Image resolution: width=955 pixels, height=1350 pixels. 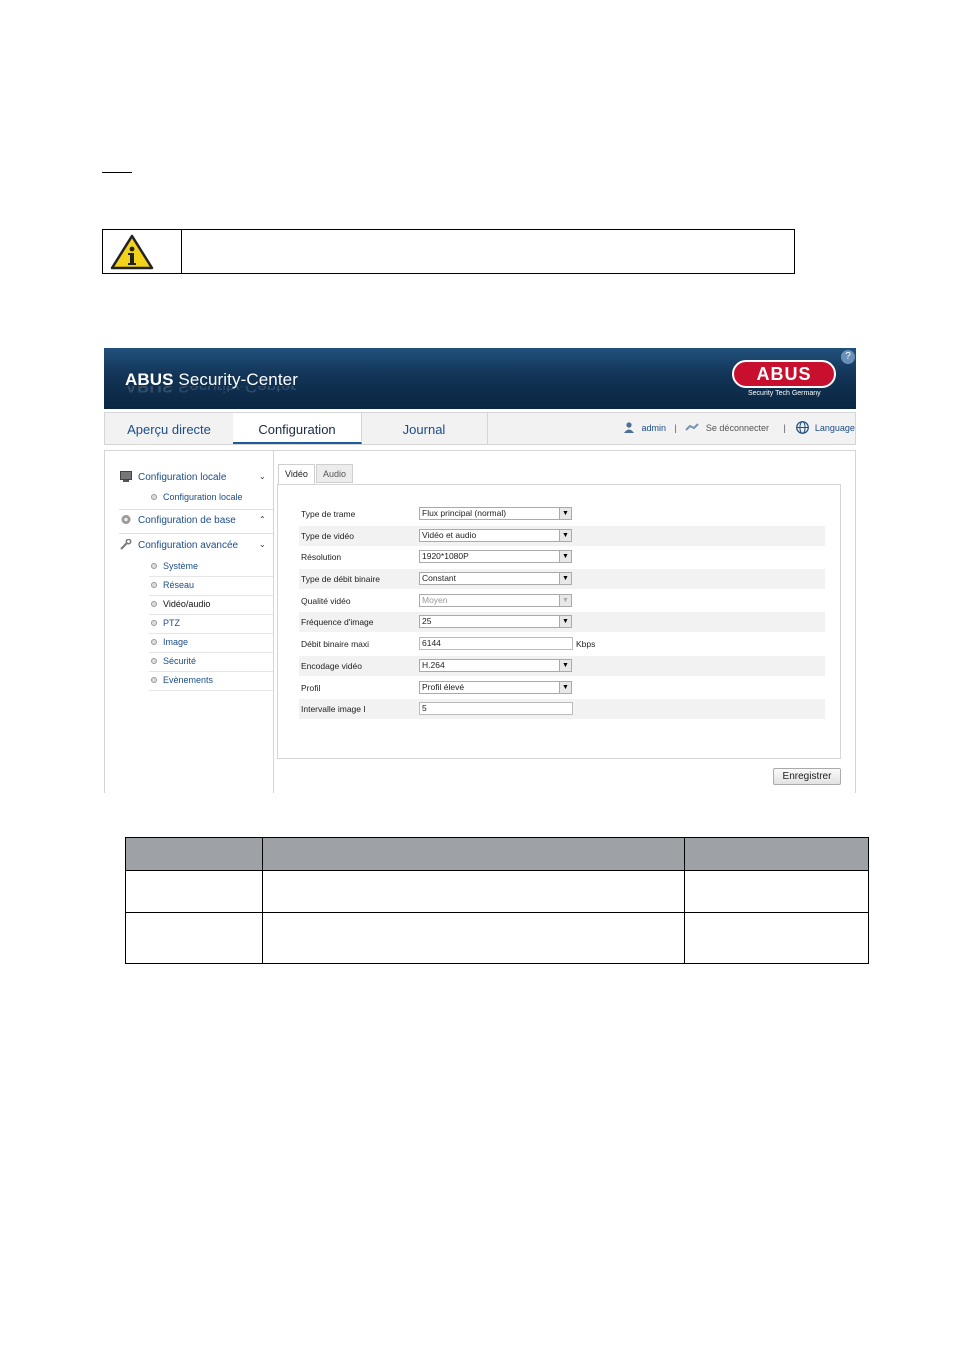 I want to click on field-label: Fréquence d'image, so click(x=337, y=622).